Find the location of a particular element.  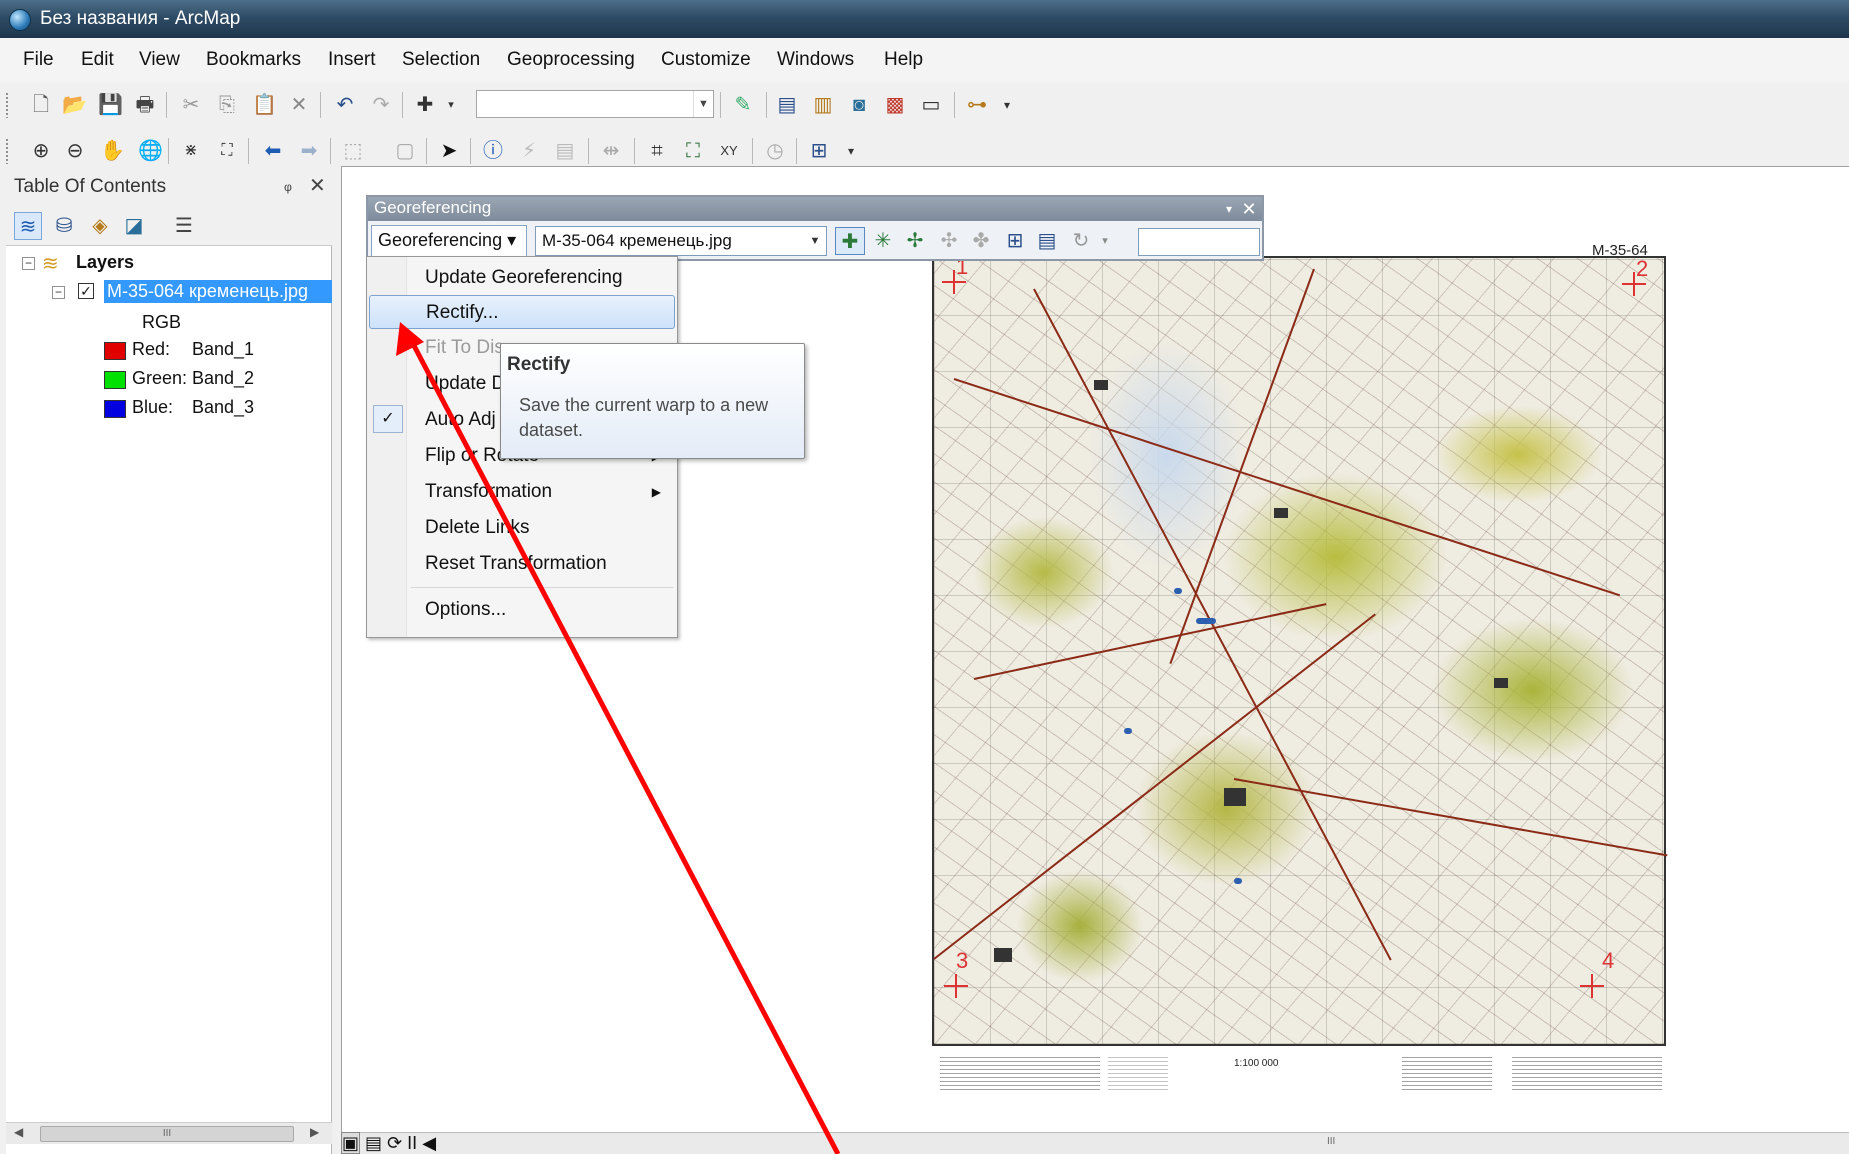

hyperlink-icon: ⚡ is located at coordinates (529, 151).